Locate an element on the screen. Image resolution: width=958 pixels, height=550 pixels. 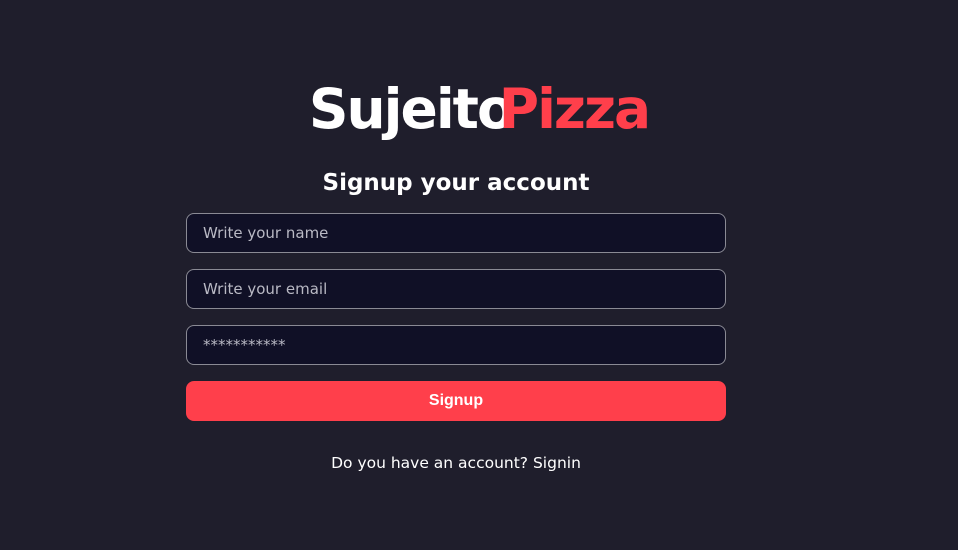
logo: SujeitoPizza is located at coordinates (479, 109).